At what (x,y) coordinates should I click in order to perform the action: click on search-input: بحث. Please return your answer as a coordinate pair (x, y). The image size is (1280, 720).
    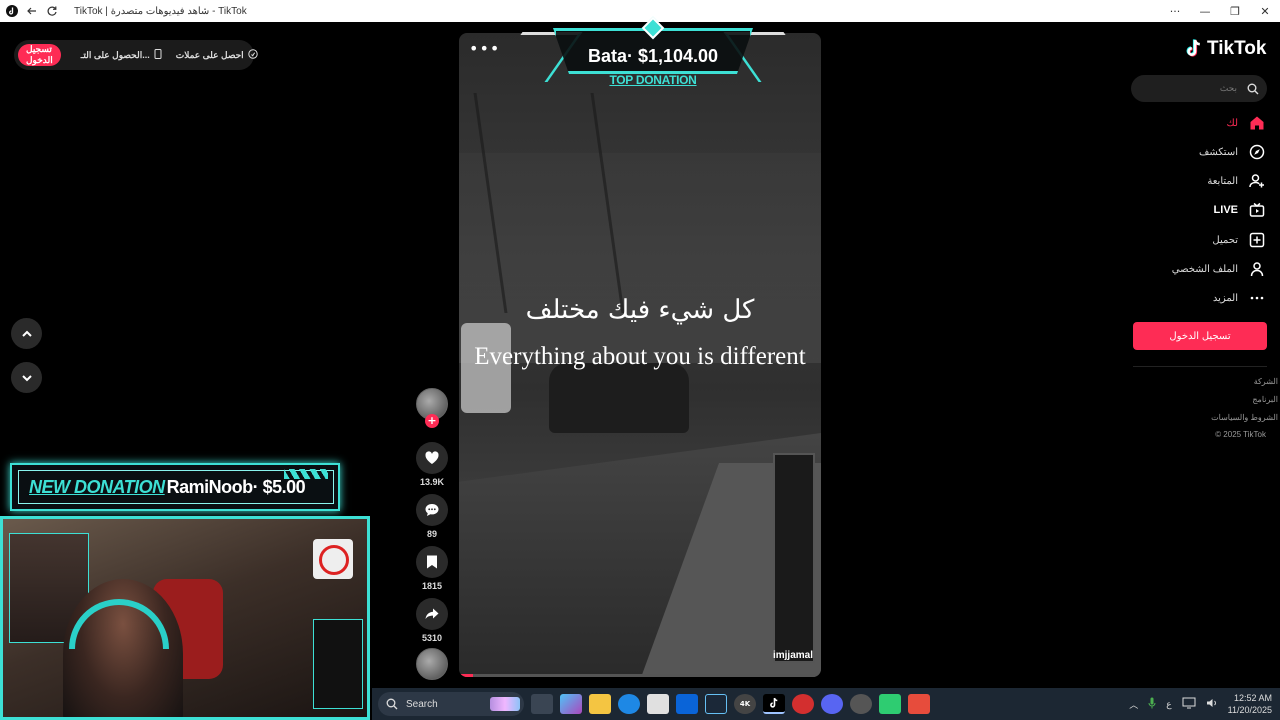
    Looking at the image, I should click on (1199, 88).